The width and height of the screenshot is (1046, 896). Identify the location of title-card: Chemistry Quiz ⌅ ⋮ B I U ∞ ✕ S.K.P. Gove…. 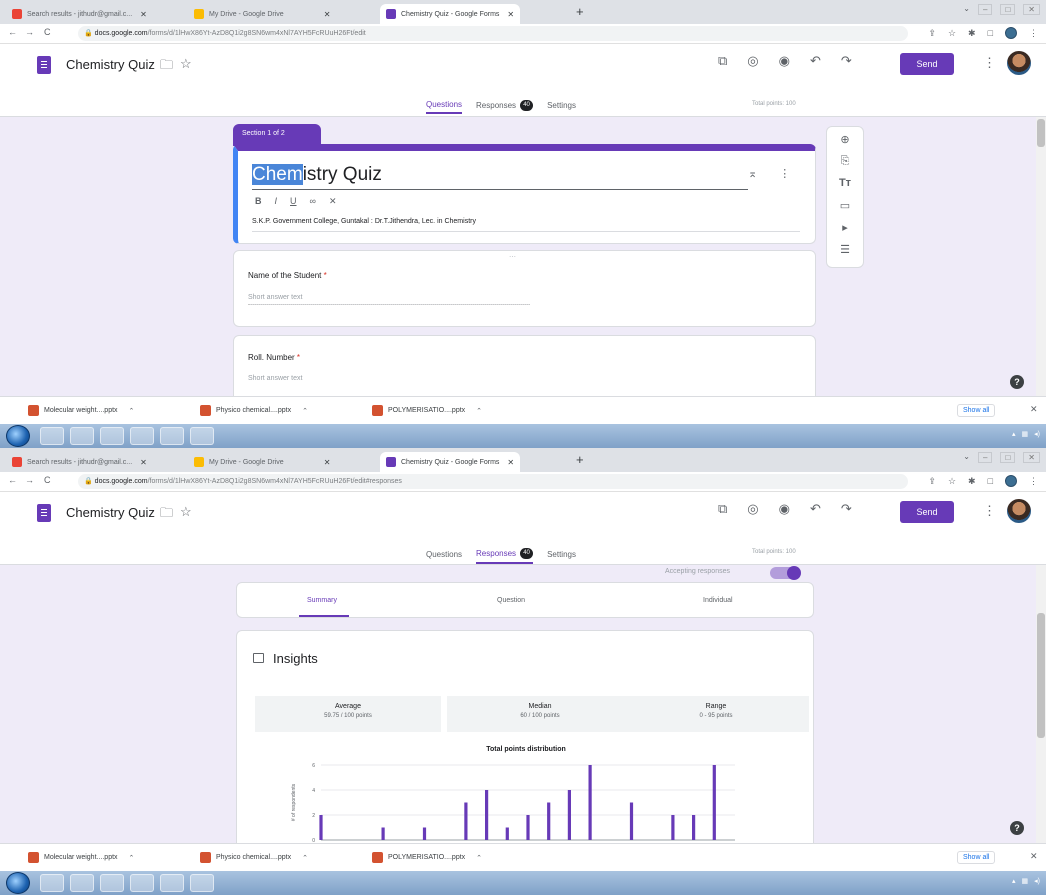
(524, 194).